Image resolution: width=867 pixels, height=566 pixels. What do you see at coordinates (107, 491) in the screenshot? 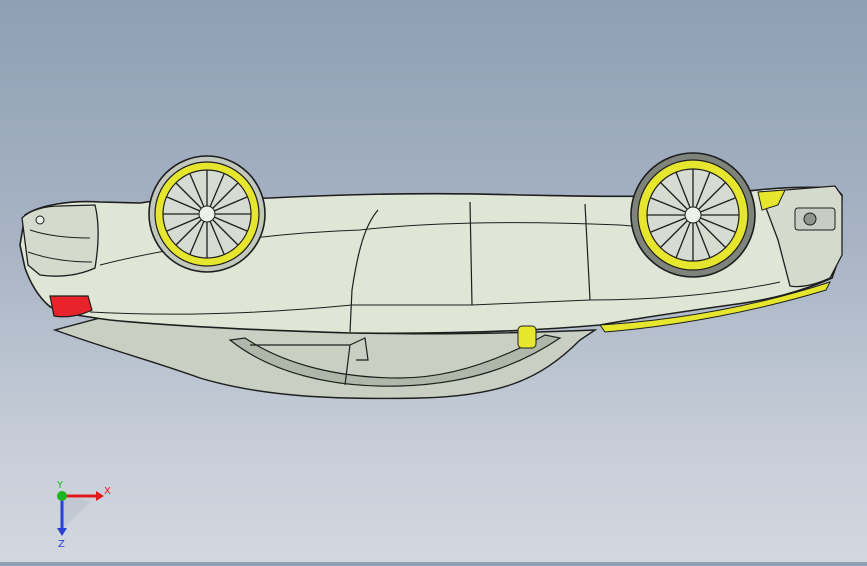
I see `x-axis-label: X` at bounding box center [107, 491].